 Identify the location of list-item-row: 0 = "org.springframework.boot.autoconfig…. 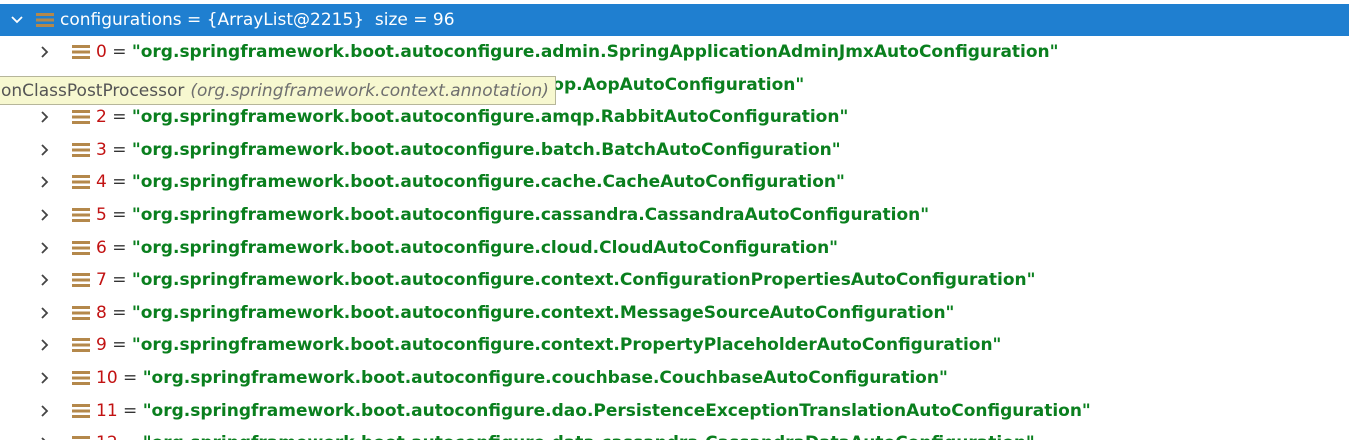
(674, 52).